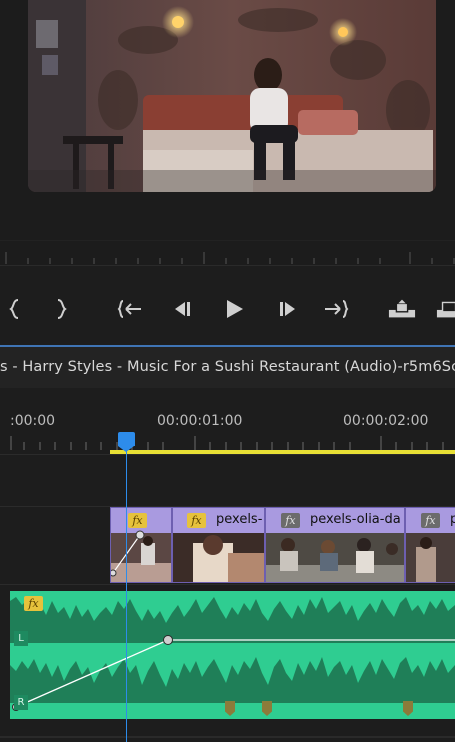 The width and height of the screenshot is (455, 742). Describe the element at coordinates (126, 439) in the screenshot. I see `playhead-handle` at that location.